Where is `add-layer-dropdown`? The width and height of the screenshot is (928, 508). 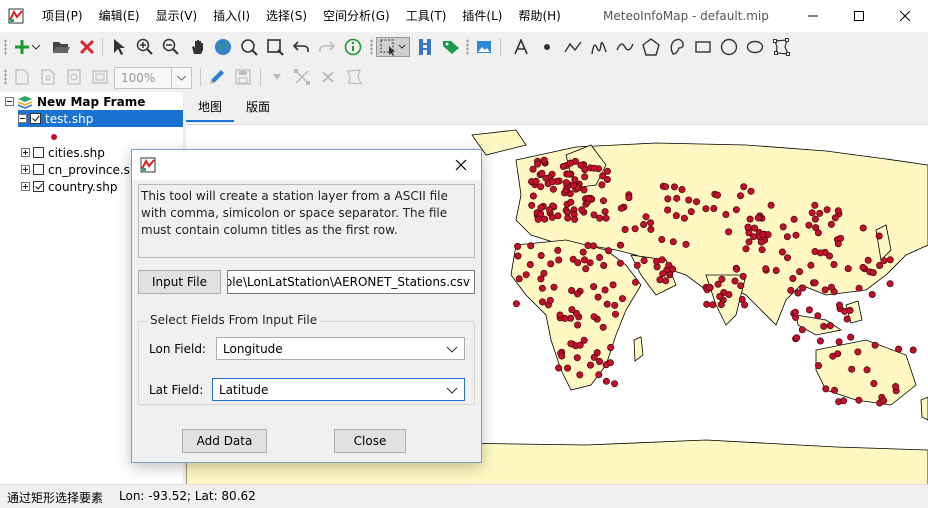
add-layer-dropdown is located at coordinates (36, 47).